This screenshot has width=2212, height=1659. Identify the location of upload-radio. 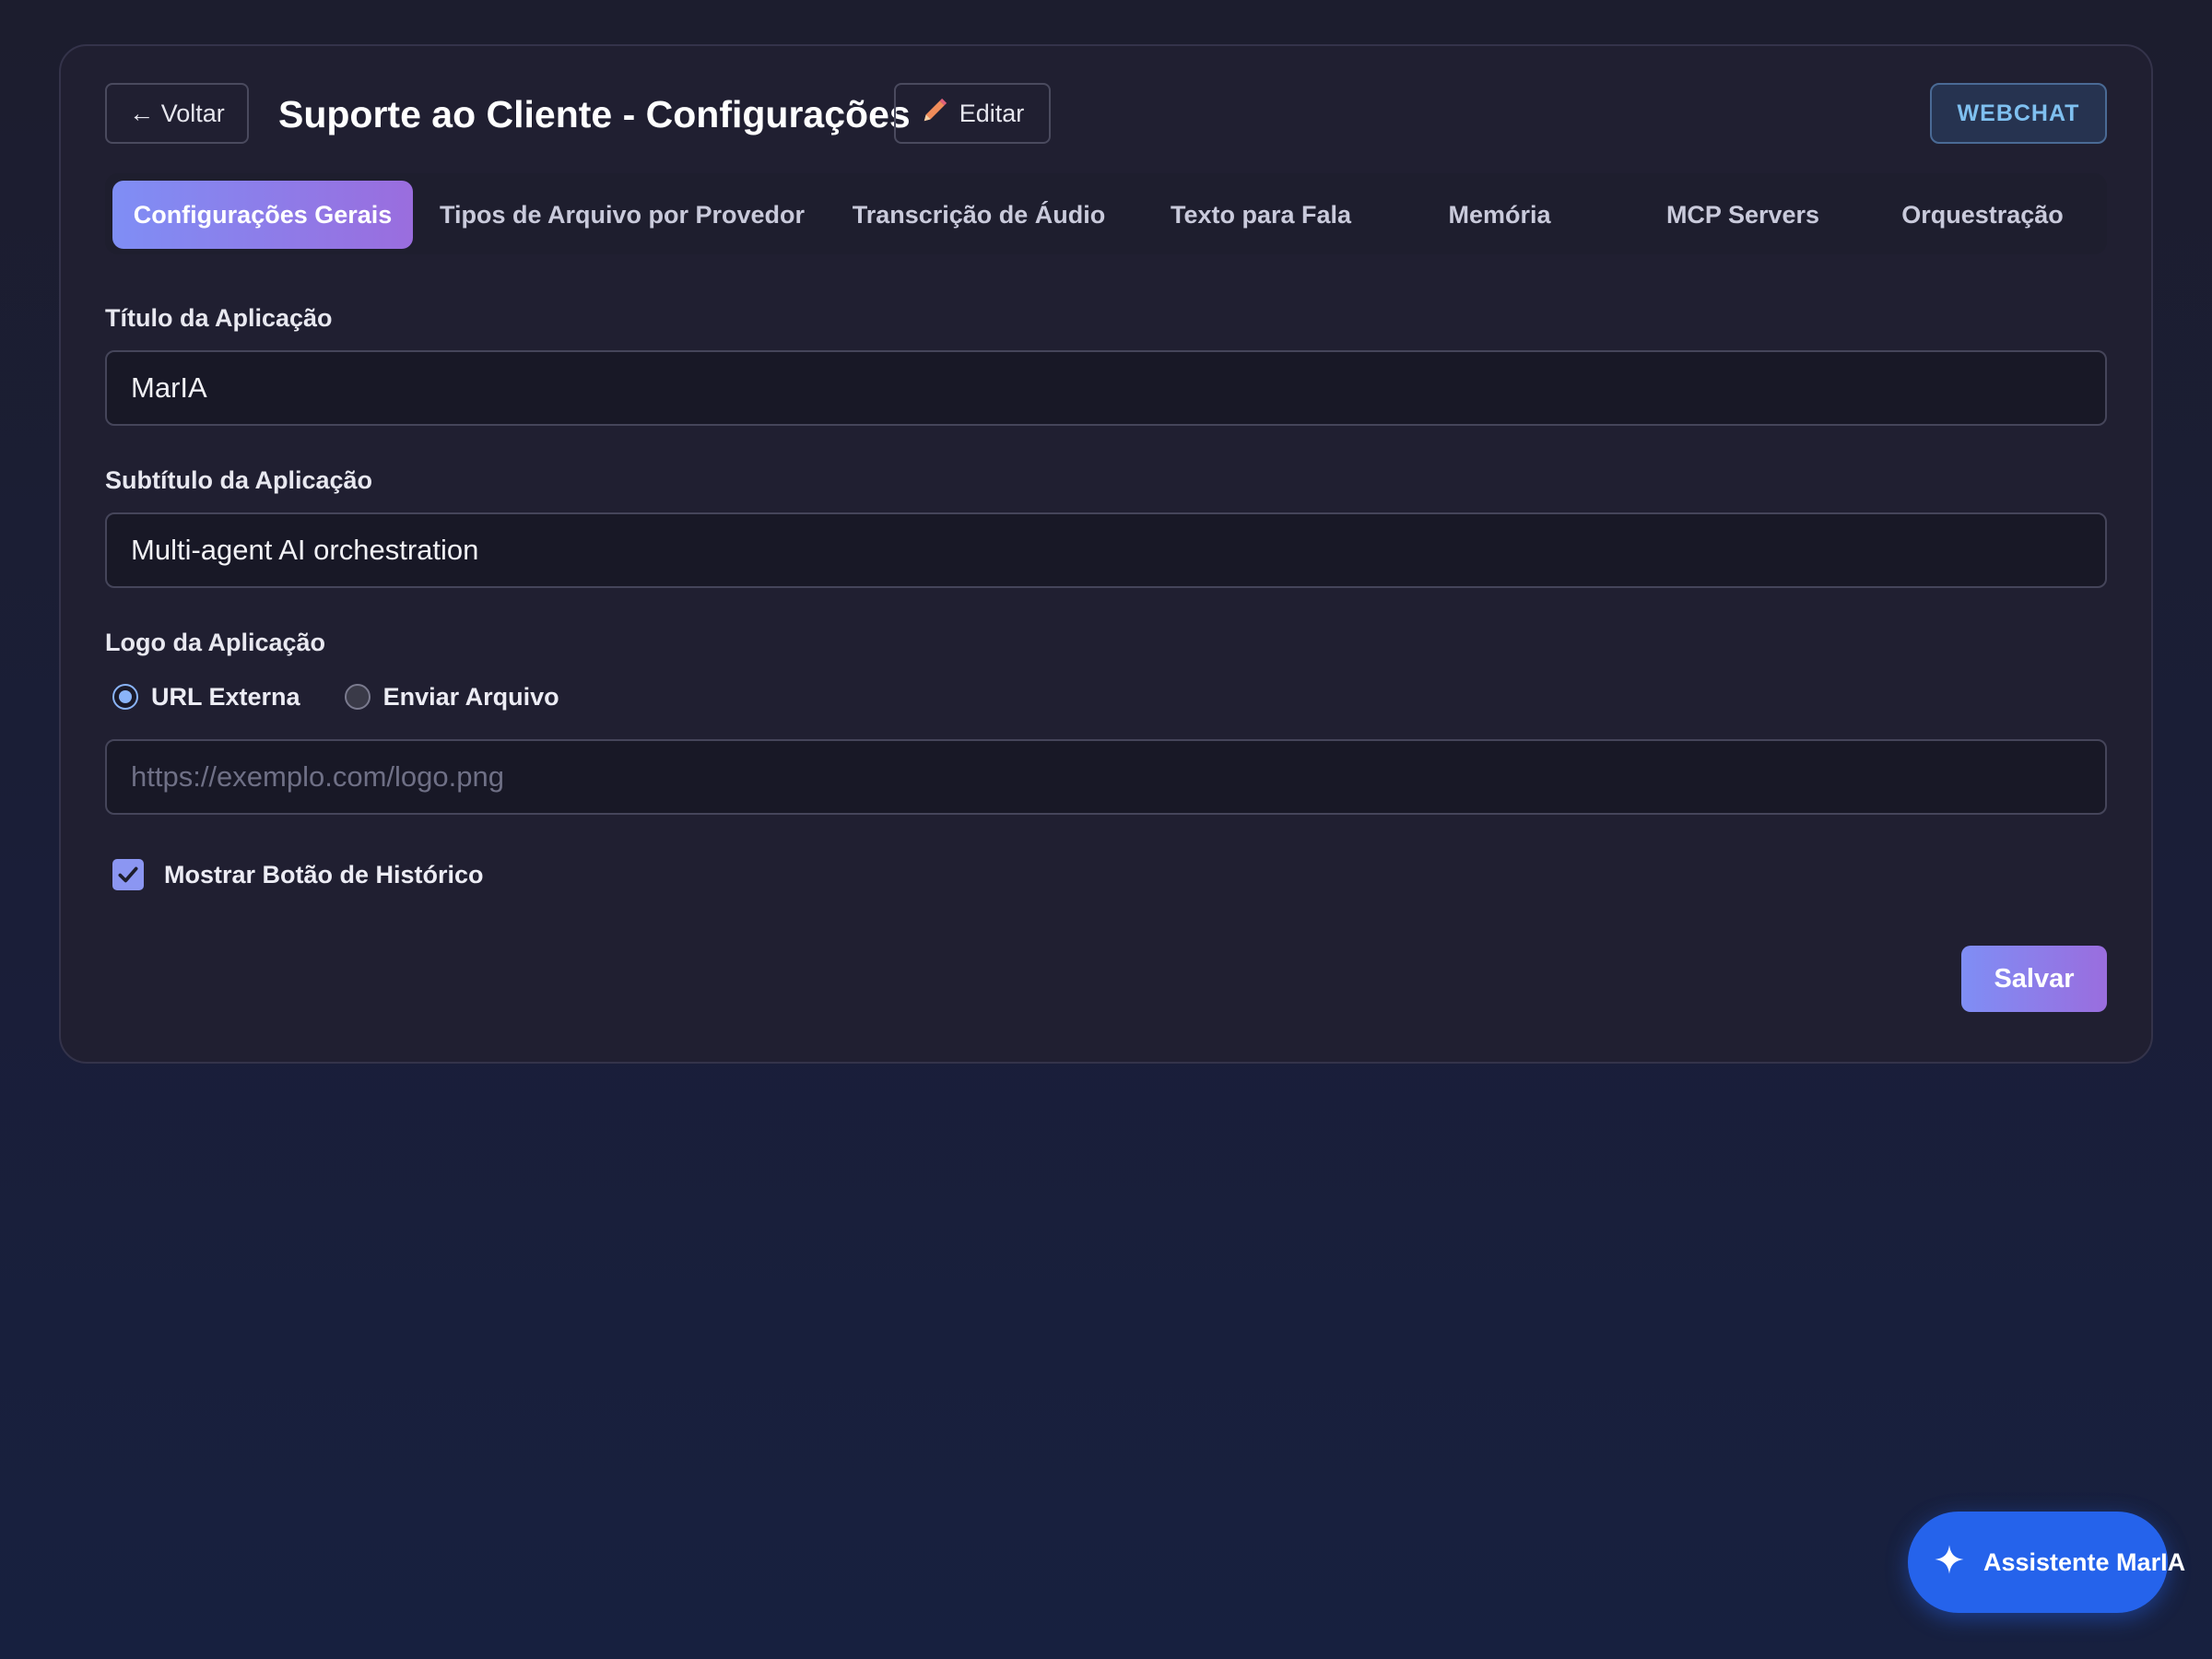
(357, 697).